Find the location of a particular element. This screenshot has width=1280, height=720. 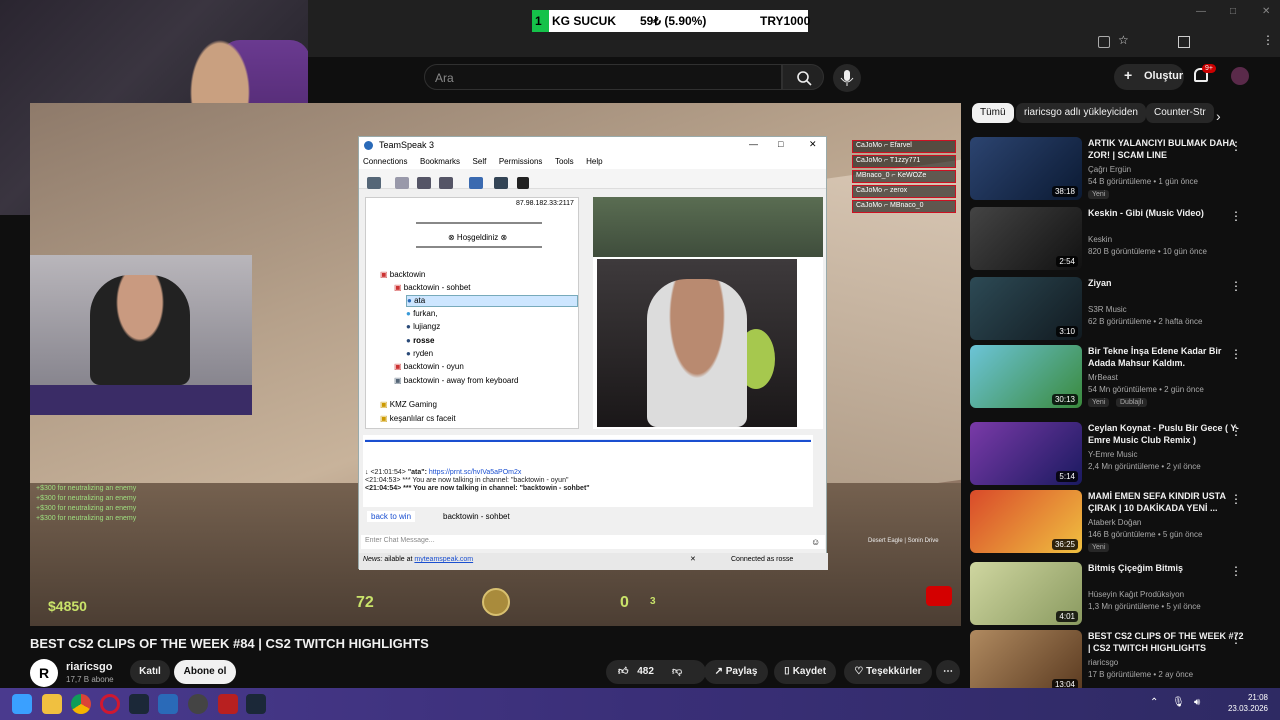

subscribe-button: Abone ol is located at coordinates (205, 672).